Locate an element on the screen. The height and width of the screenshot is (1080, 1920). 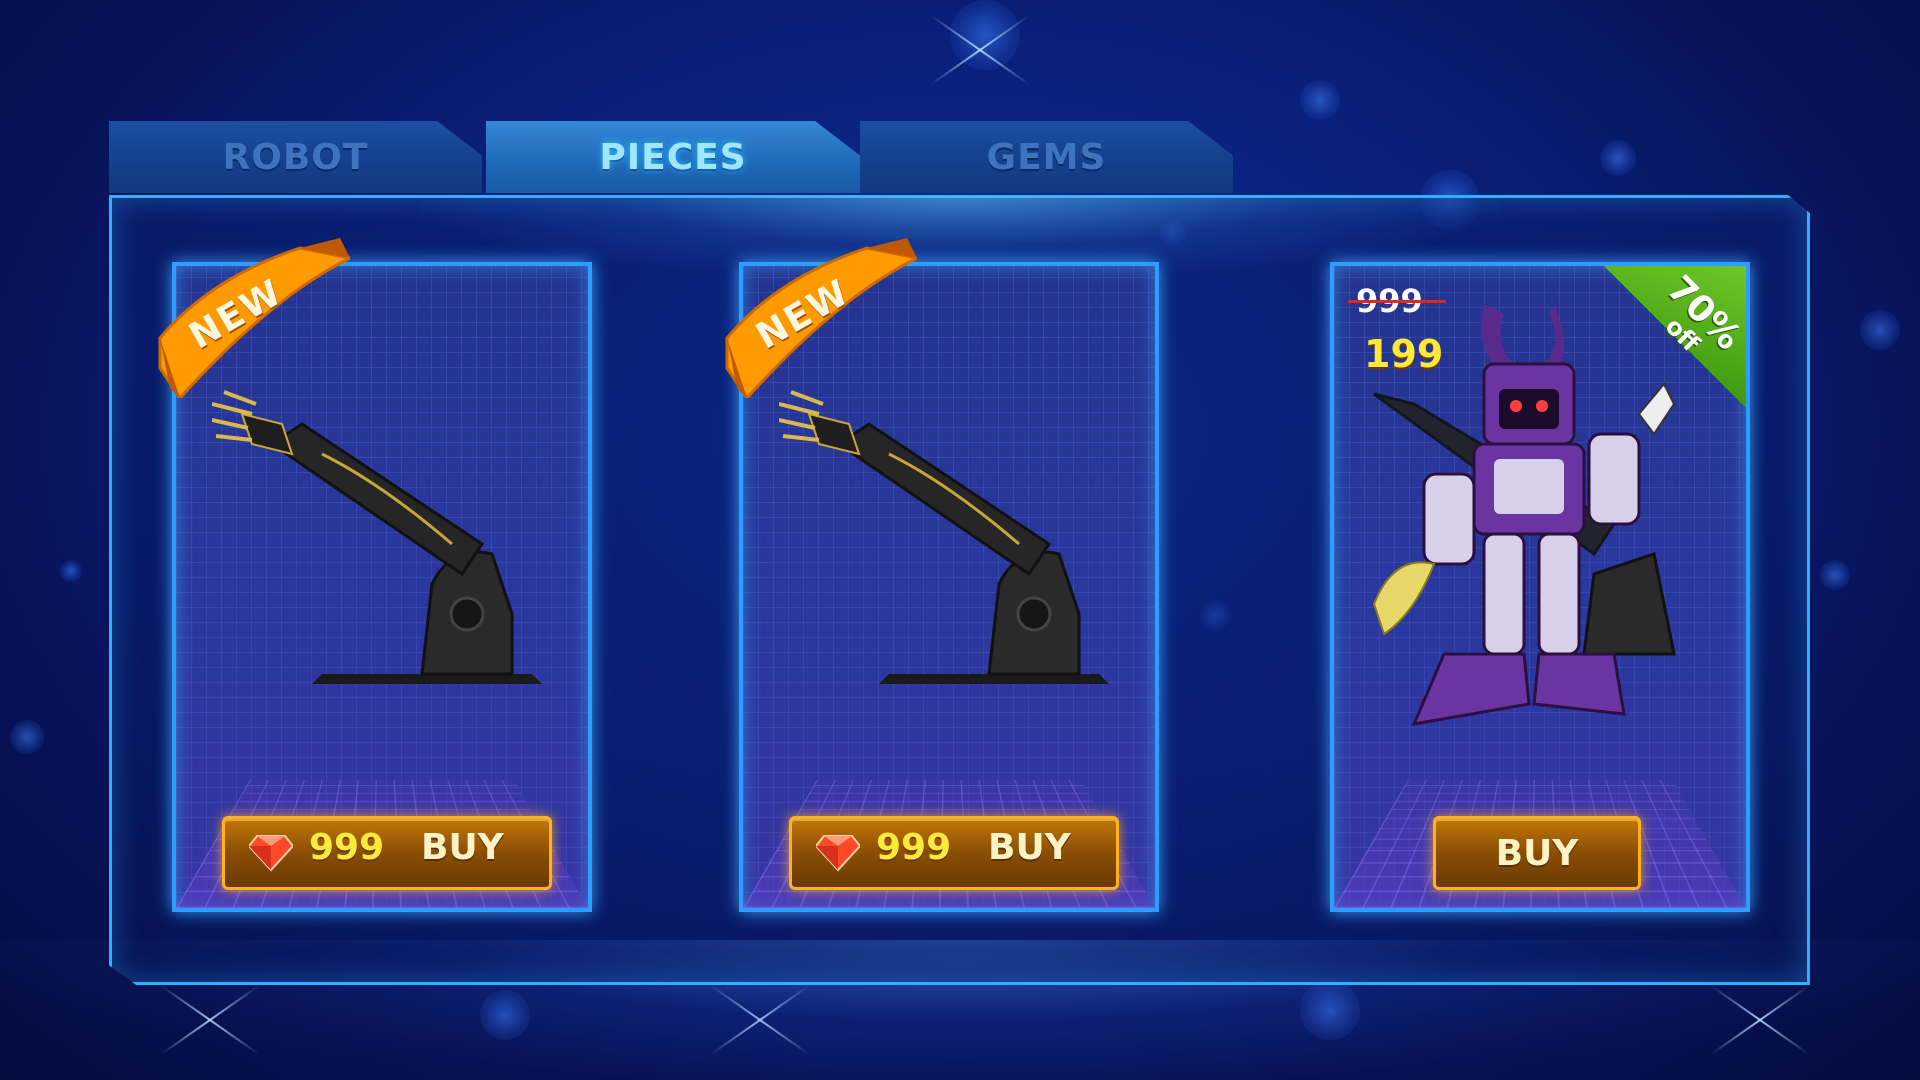
strikethrough-line is located at coordinates (1397, 301).